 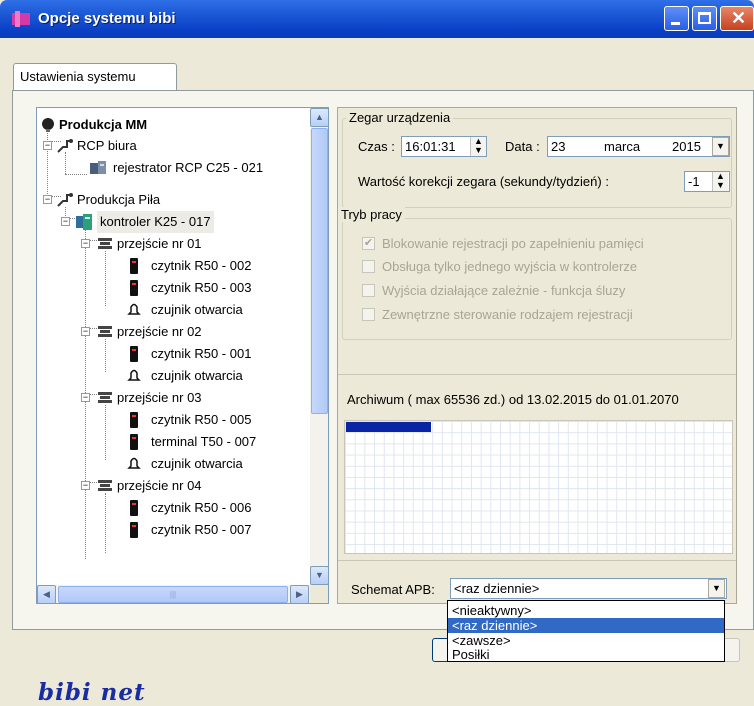 I want to click on time-spinner: ▲ ▼, so click(x=478, y=146).